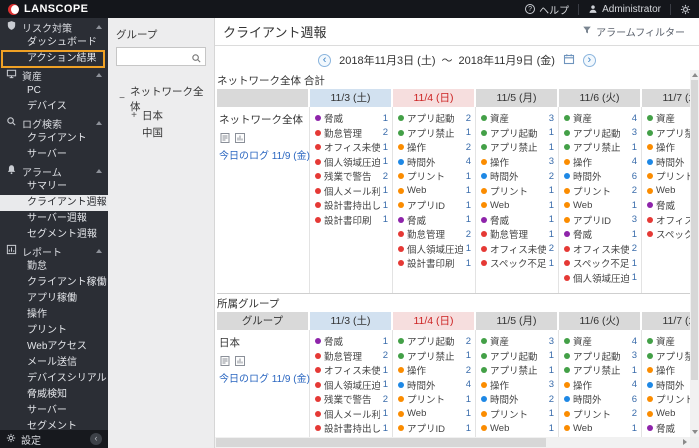 The height and width of the screenshot is (448, 699). I want to click on gear-icon, so click(11, 439).